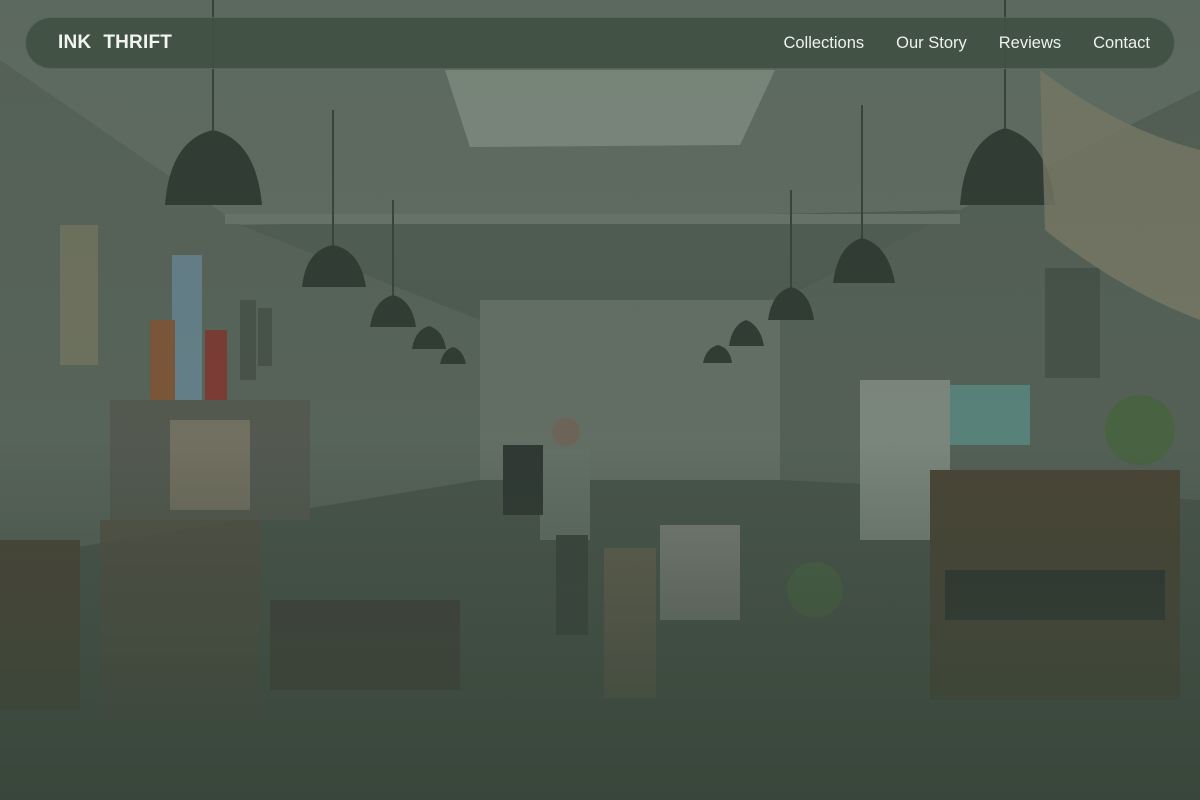 Image resolution: width=1200 pixels, height=800 pixels. I want to click on brand-logo: INK THRIFT, so click(115, 43).